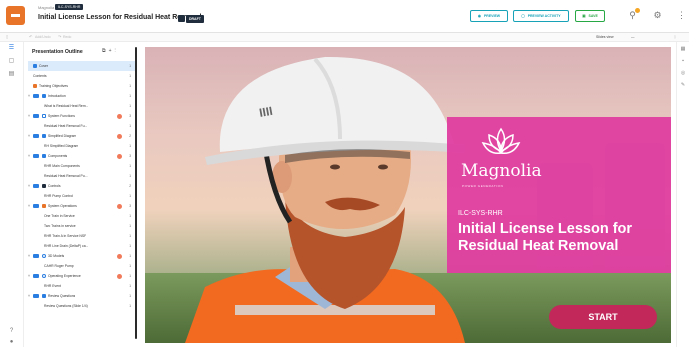 Image resolution: width=689 pixels, height=347 pixels. Describe the element at coordinates (603, 317) in the screenshot. I see `start-button: START` at that location.